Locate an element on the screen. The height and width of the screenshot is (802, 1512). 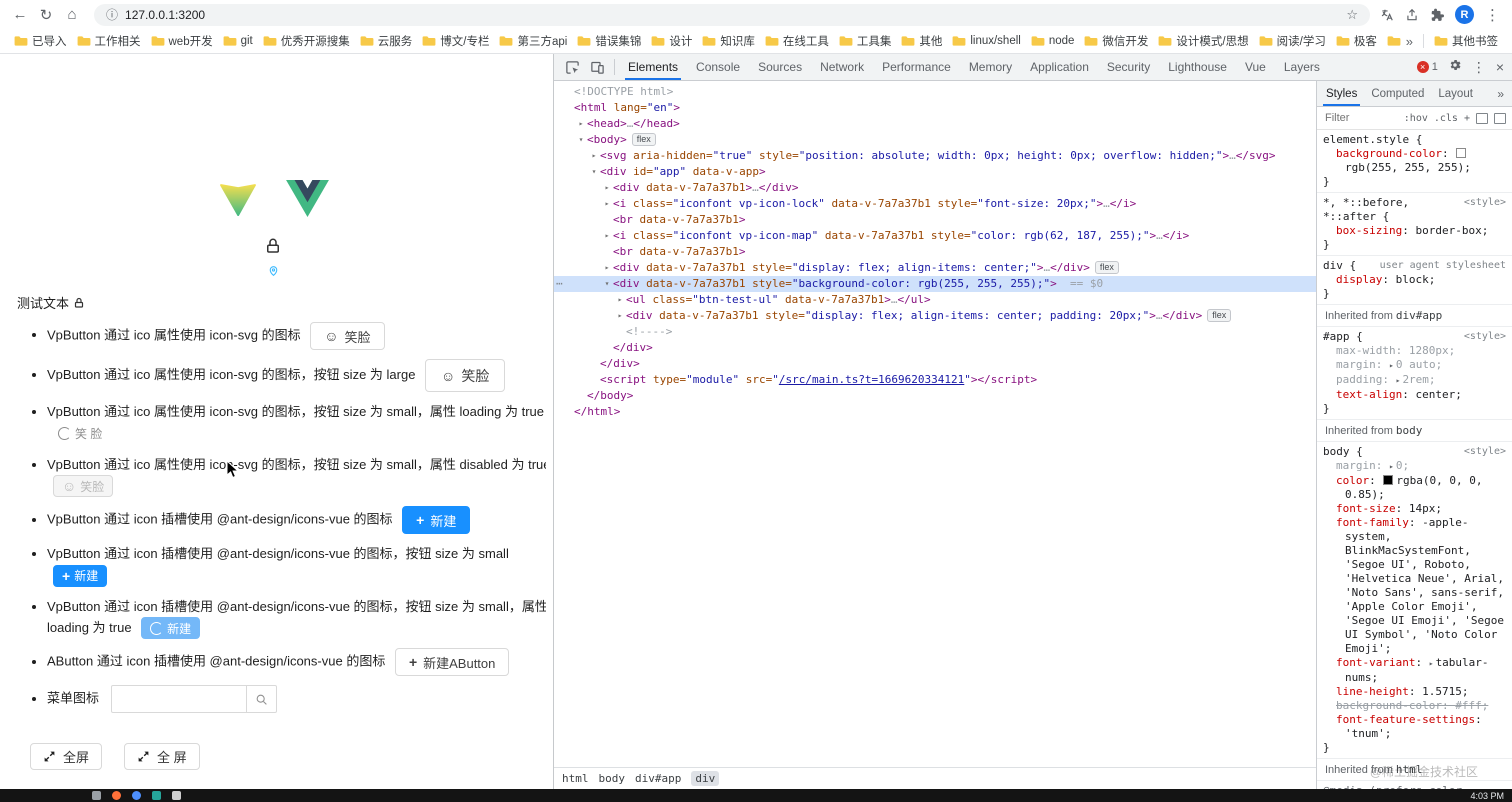
css-property: font-feature-settings: 'tnum'; is located at coordinates (1414, 727).